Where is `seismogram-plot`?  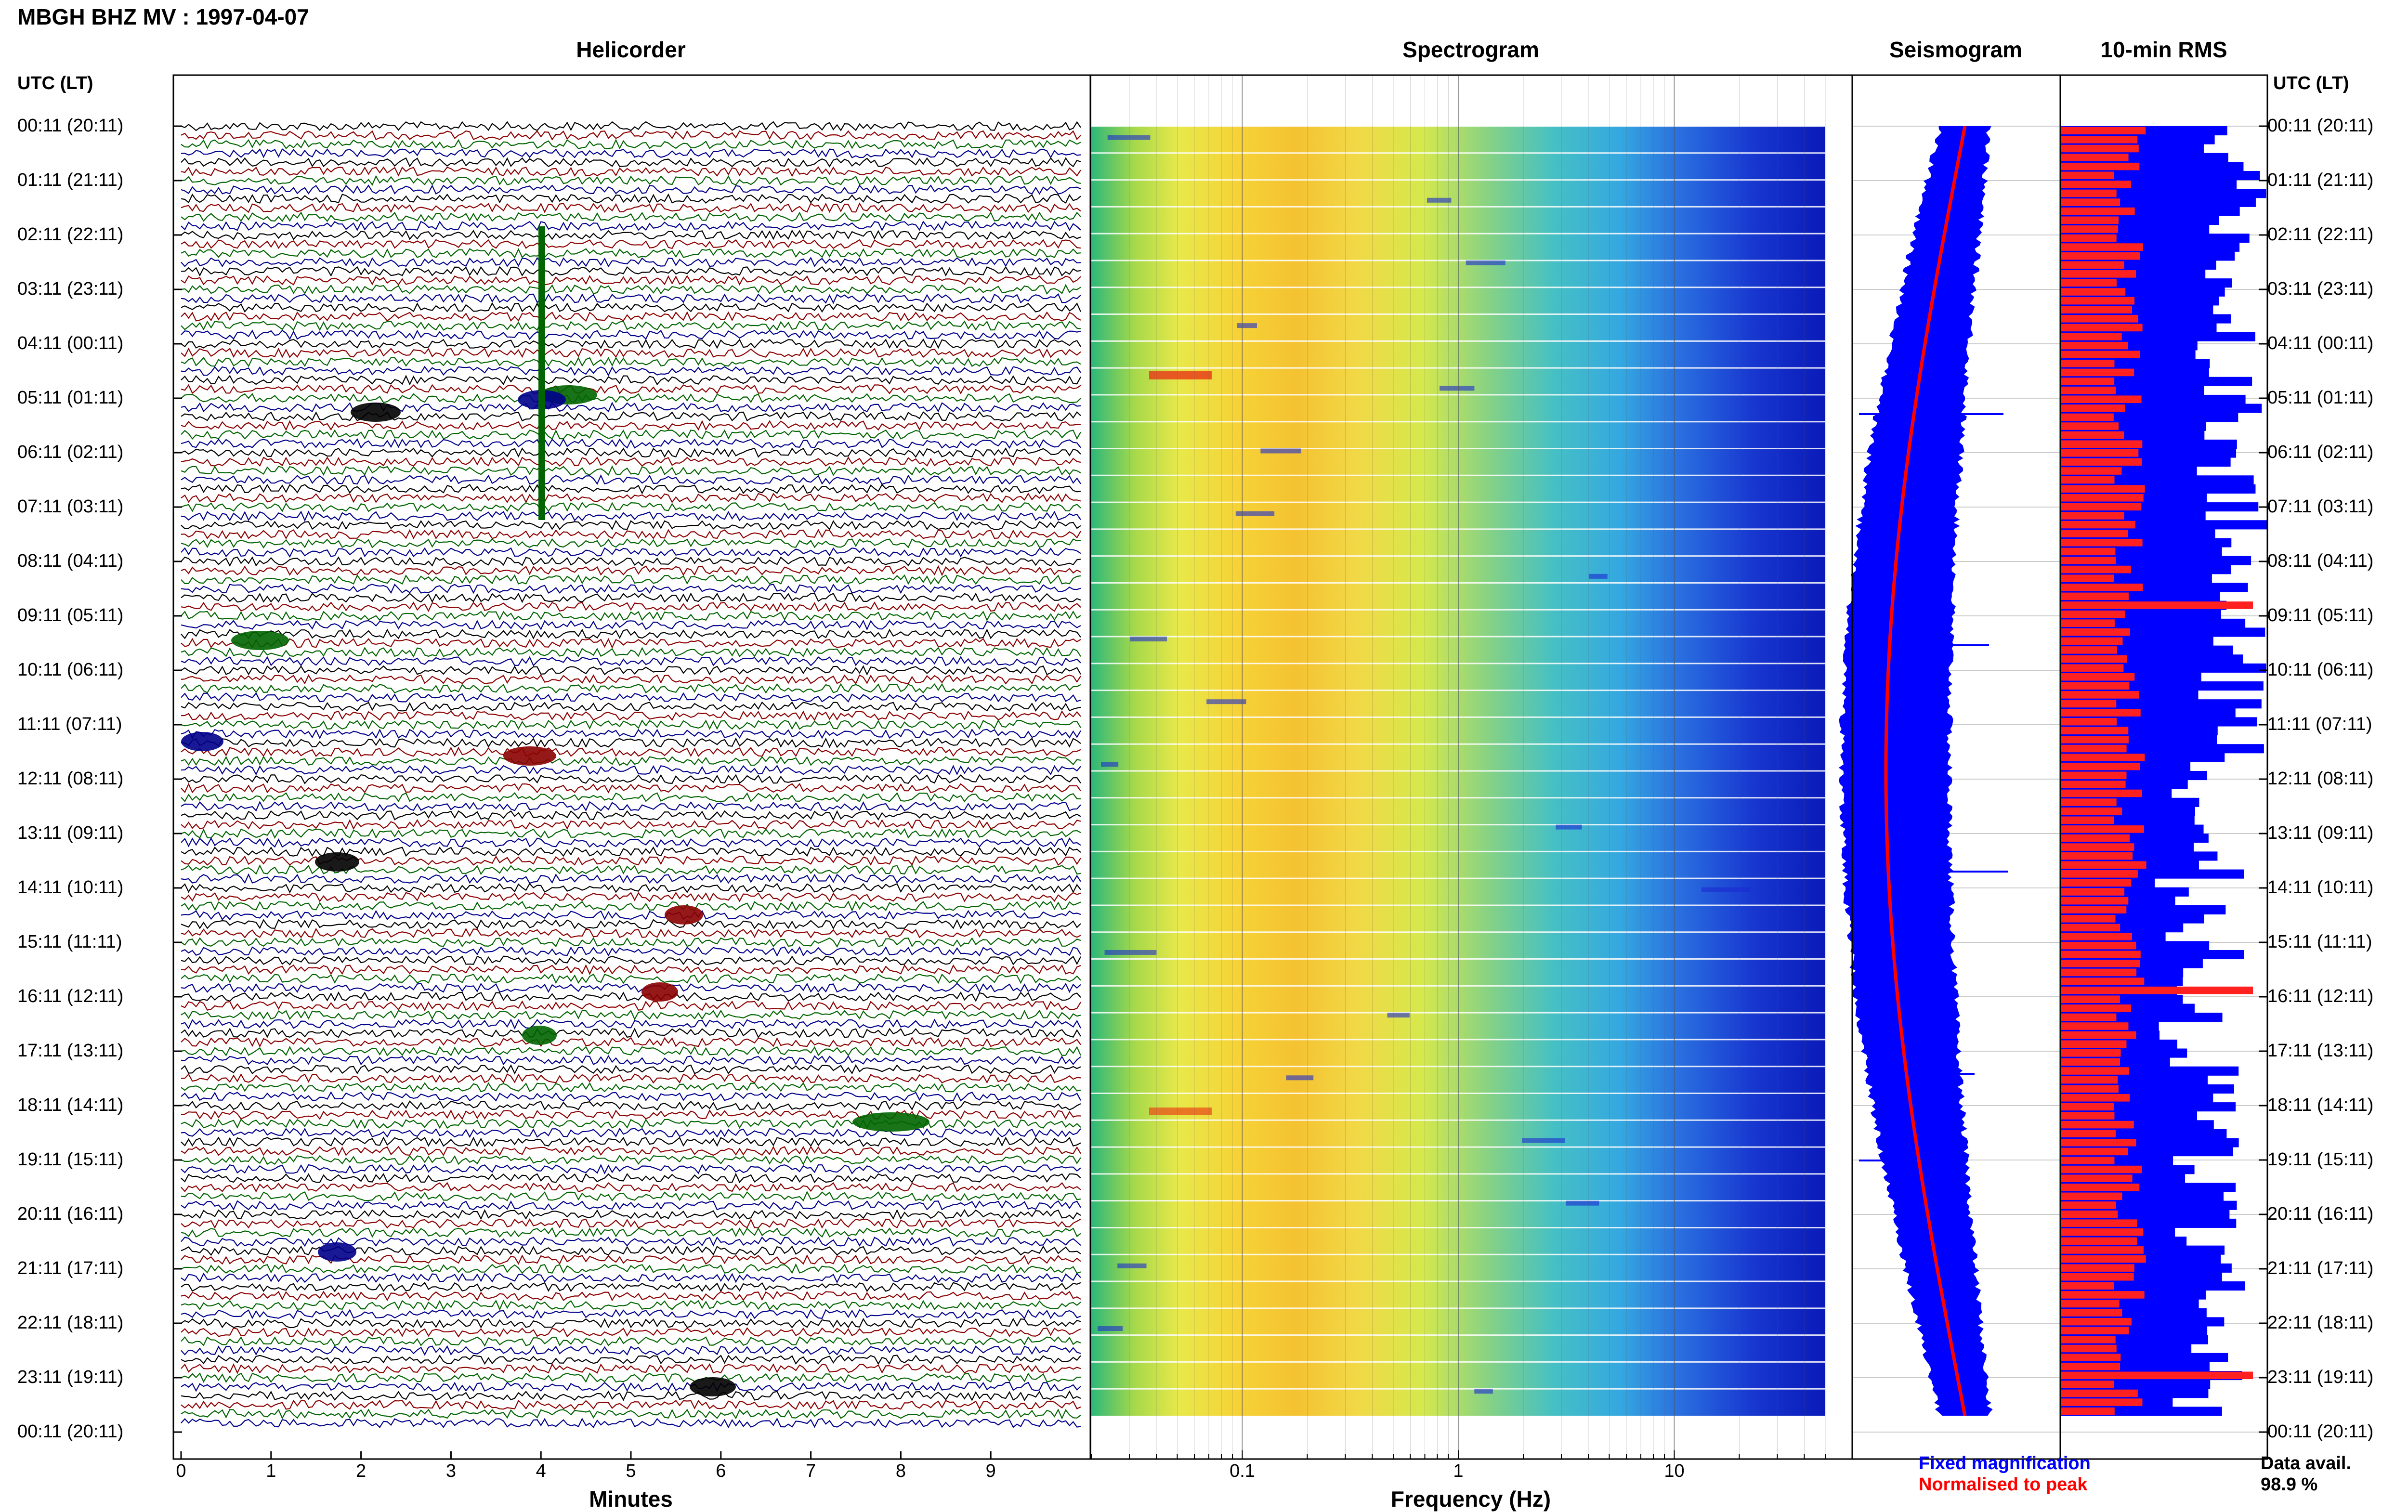 seismogram-plot is located at coordinates (1949, 779).